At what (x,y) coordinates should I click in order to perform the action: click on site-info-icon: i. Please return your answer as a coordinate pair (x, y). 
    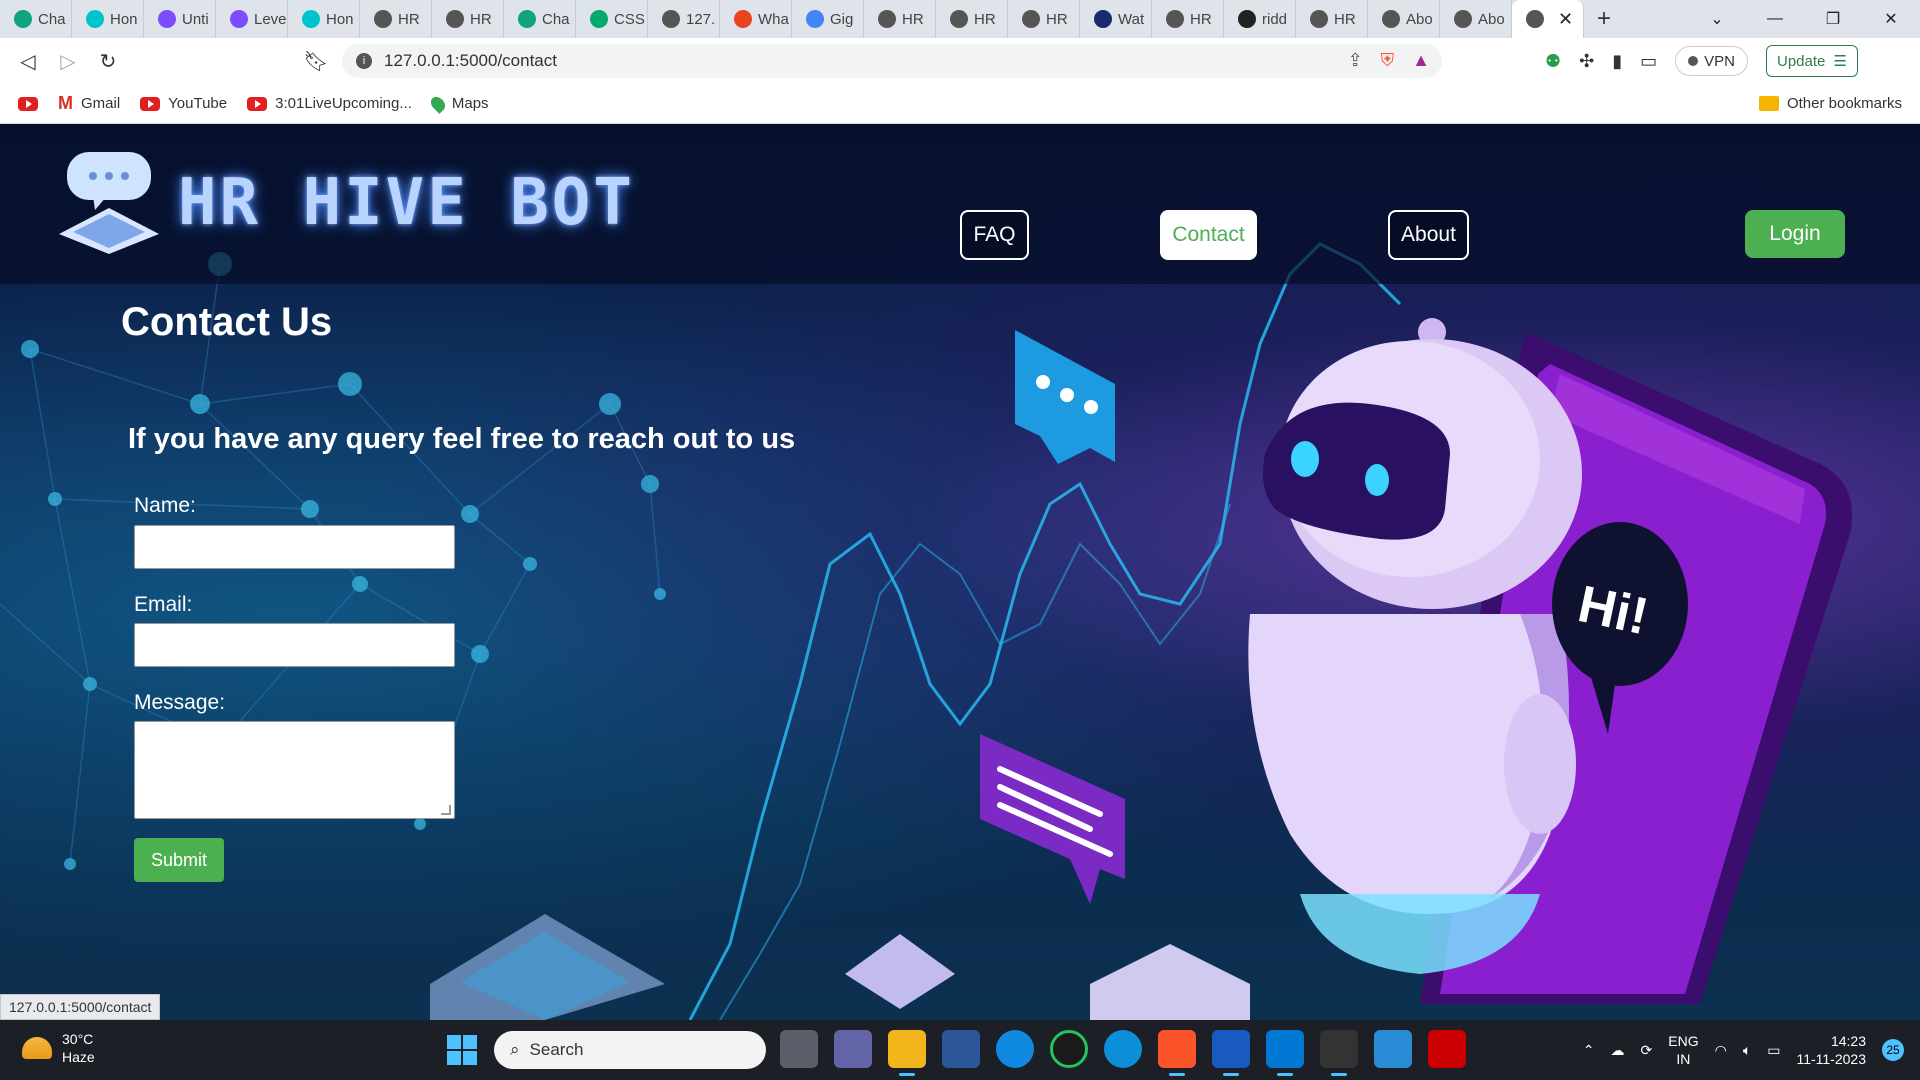
    Looking at the image, I should click on (364, 61).